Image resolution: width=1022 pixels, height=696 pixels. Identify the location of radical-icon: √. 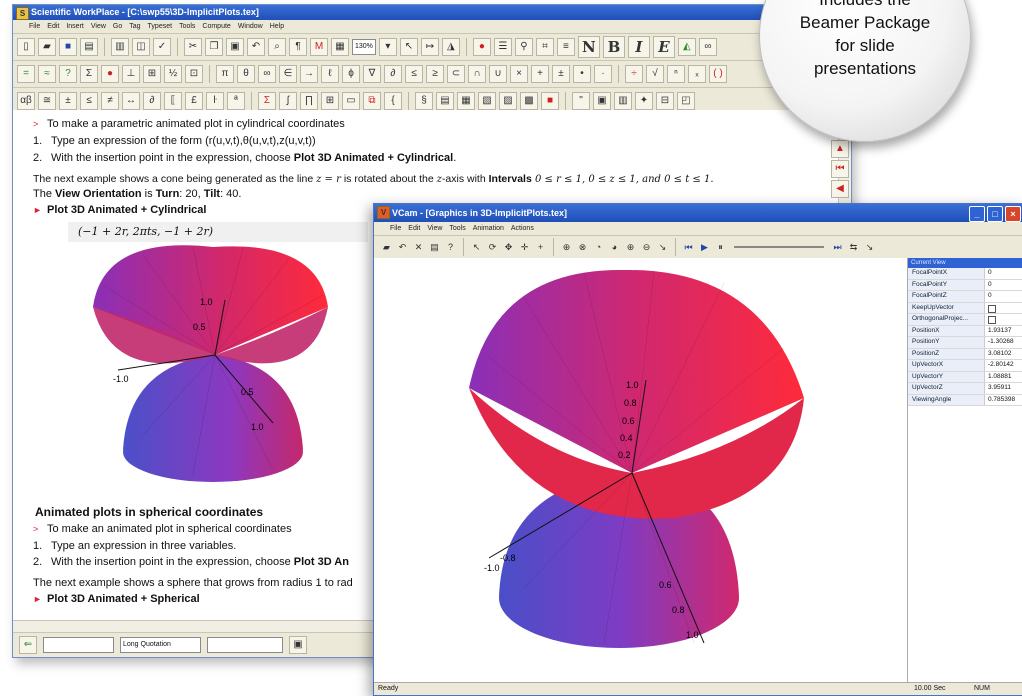
(655, 74).